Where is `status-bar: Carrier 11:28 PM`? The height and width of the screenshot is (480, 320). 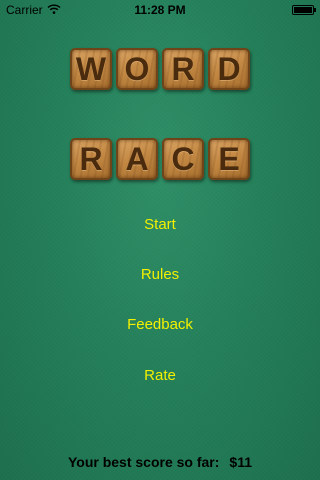 status-bar: Carrier 11:28 PM is located at coordinates (160, 10).